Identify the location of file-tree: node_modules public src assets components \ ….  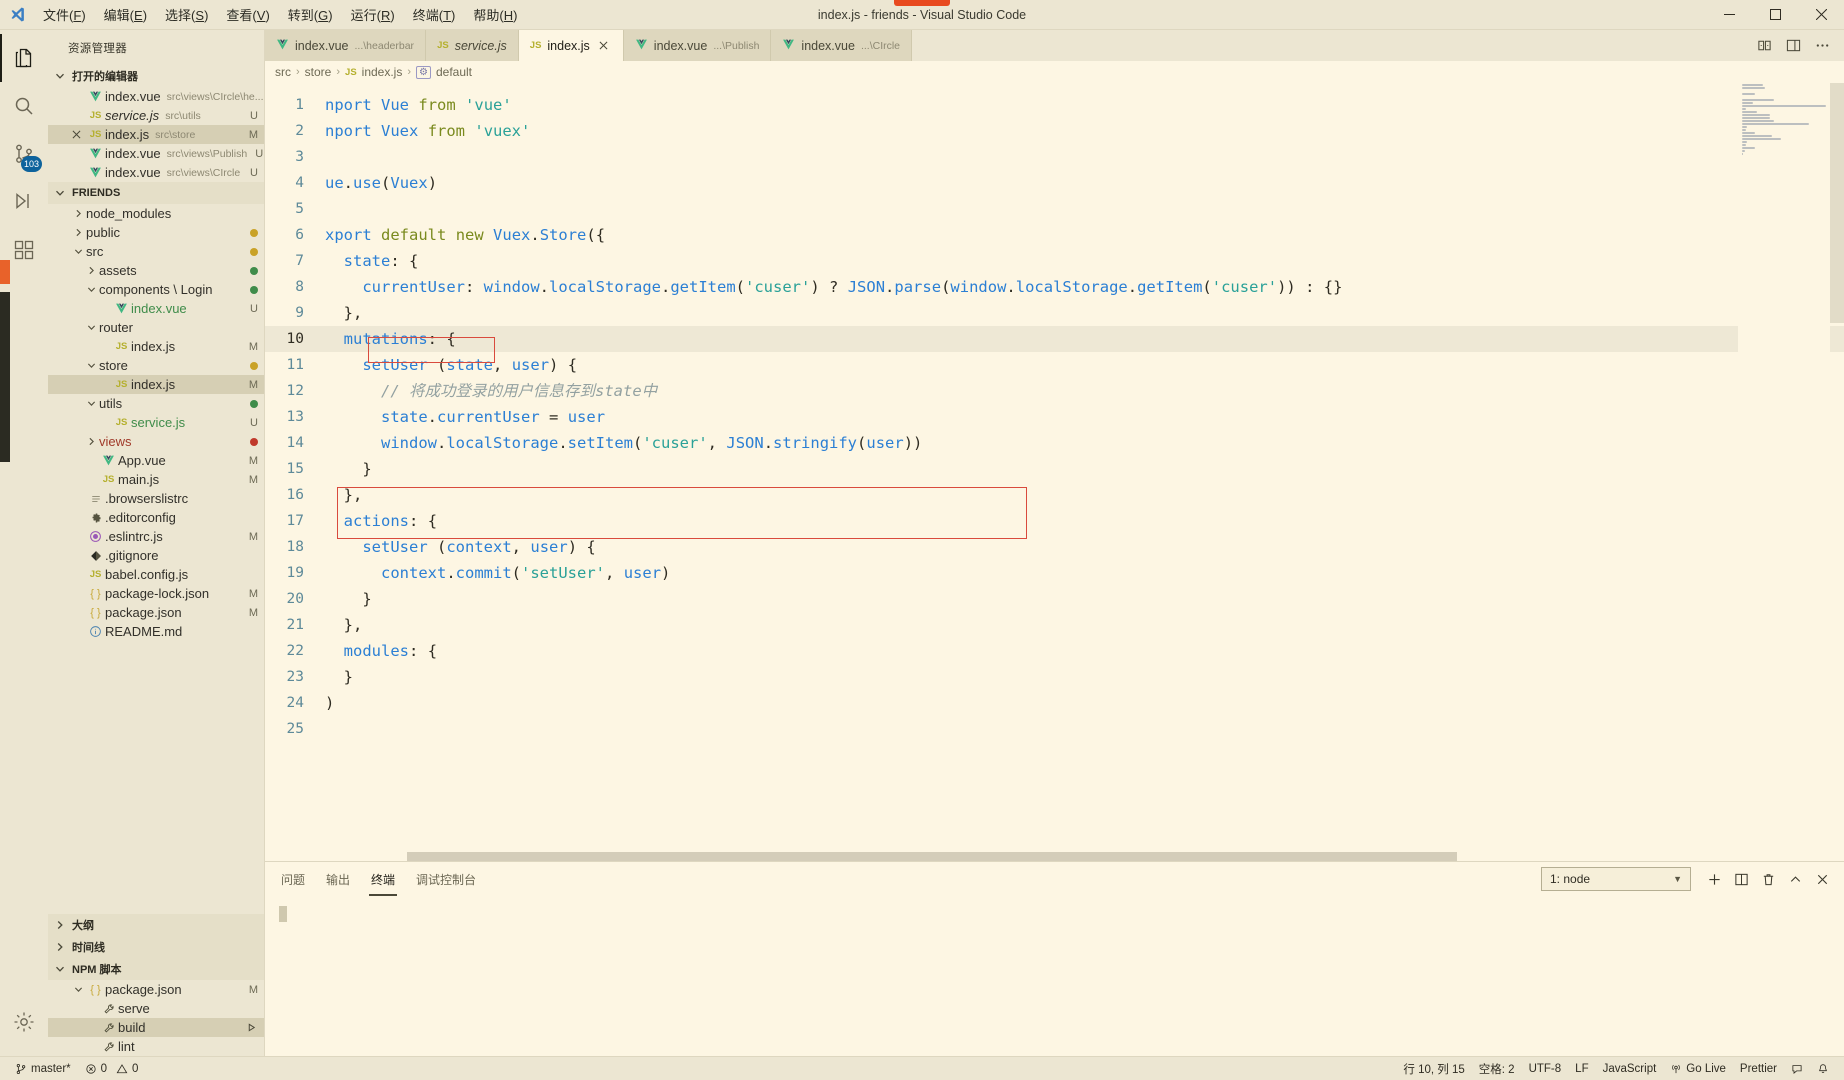
(156, 559).